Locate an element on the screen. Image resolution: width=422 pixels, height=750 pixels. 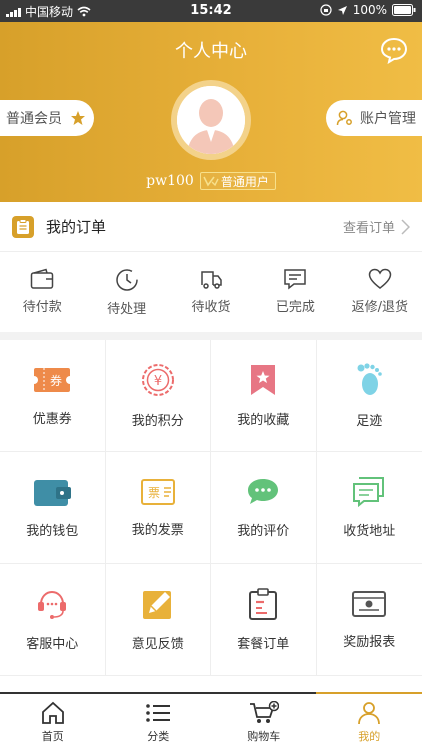
invoice-icon: 票 is located at coordinates (157, 492).